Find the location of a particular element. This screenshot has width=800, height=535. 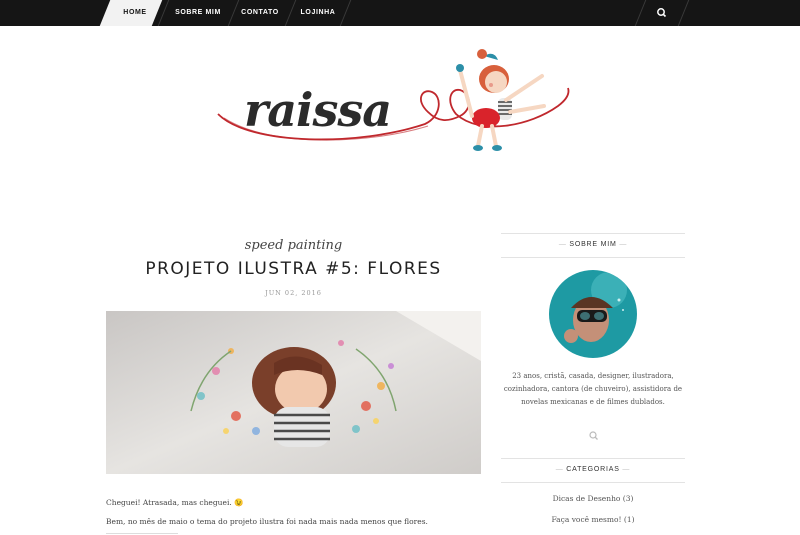

nav-search-button is located at coordinates (662, 13).